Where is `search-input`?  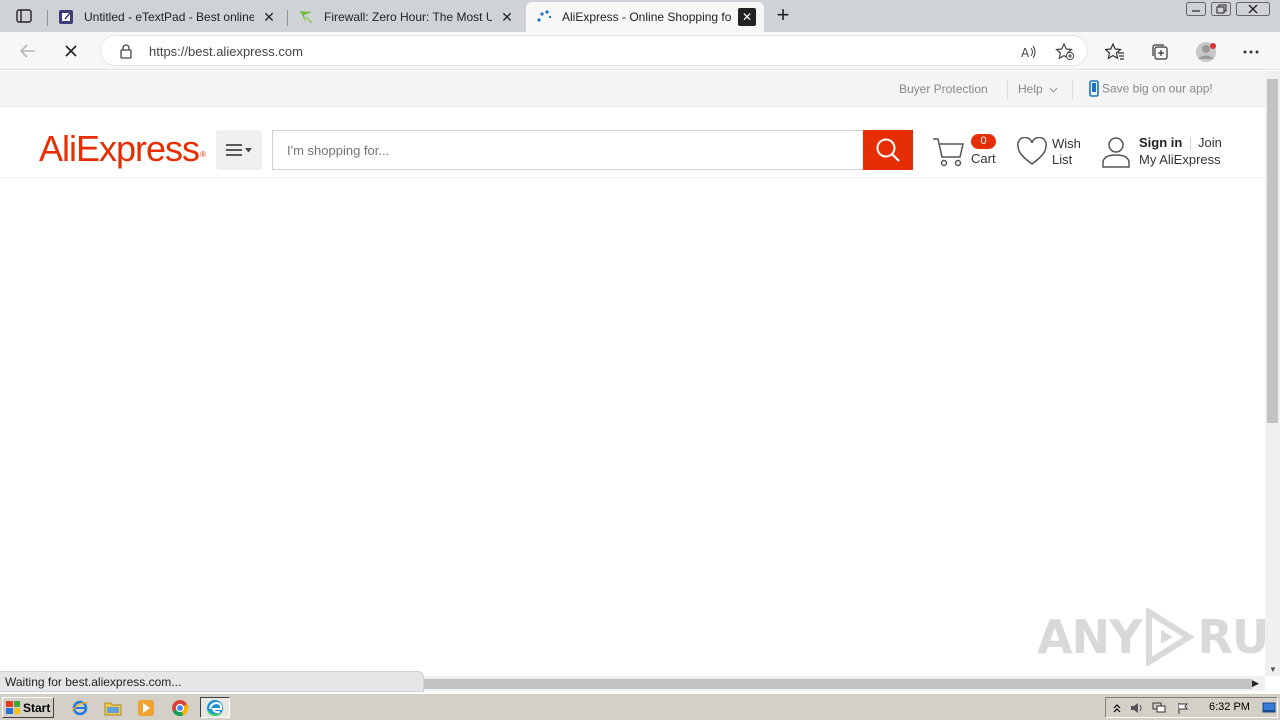 search-input is located at coordinates (568, 150).